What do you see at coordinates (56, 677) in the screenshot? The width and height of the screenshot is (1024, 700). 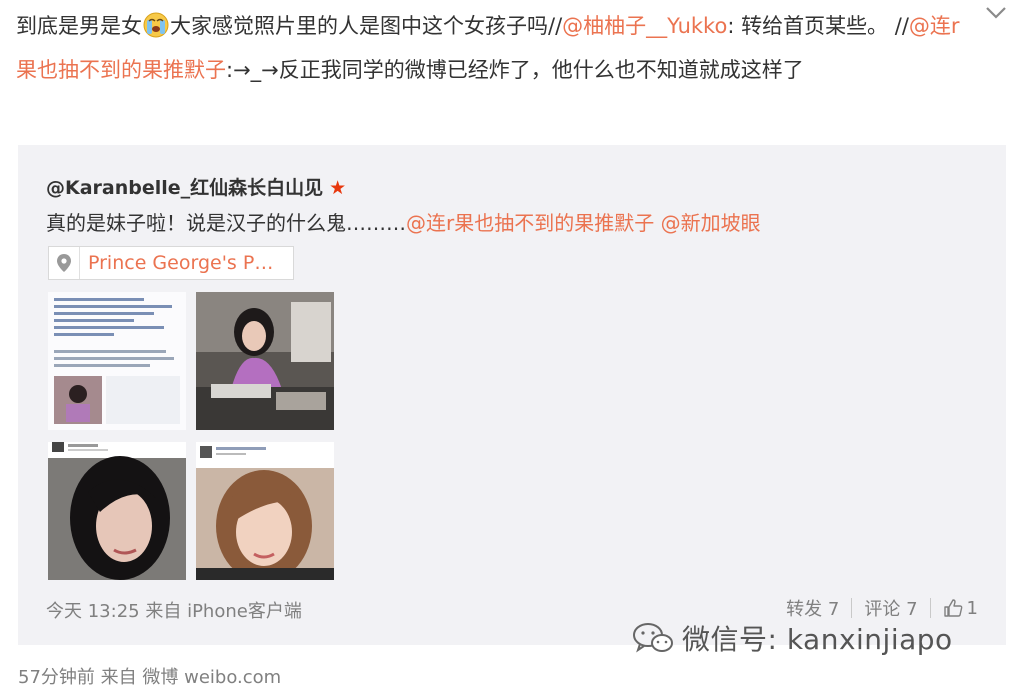 I see `post-time: 57分钟前` at bounding box center [56, 677].